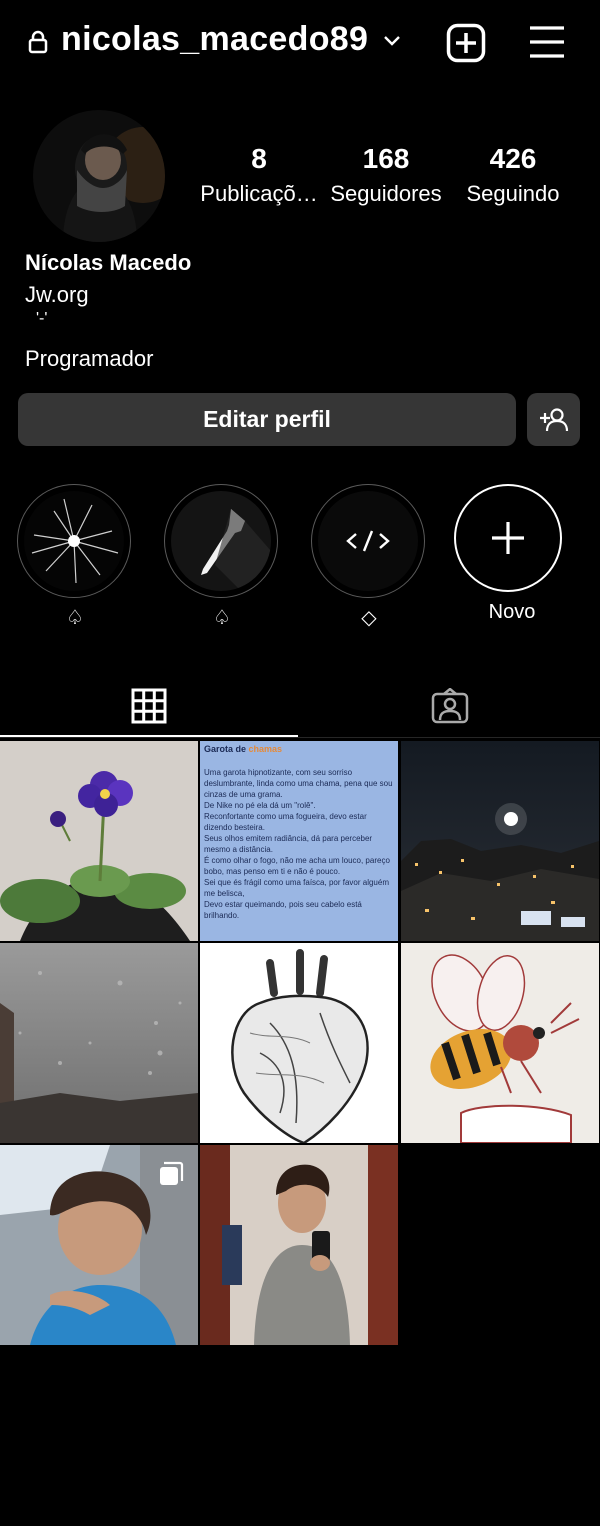  Describe the element at coordinates (99, 1245) in the screenshot. I see `post-selfie-car` at that location.